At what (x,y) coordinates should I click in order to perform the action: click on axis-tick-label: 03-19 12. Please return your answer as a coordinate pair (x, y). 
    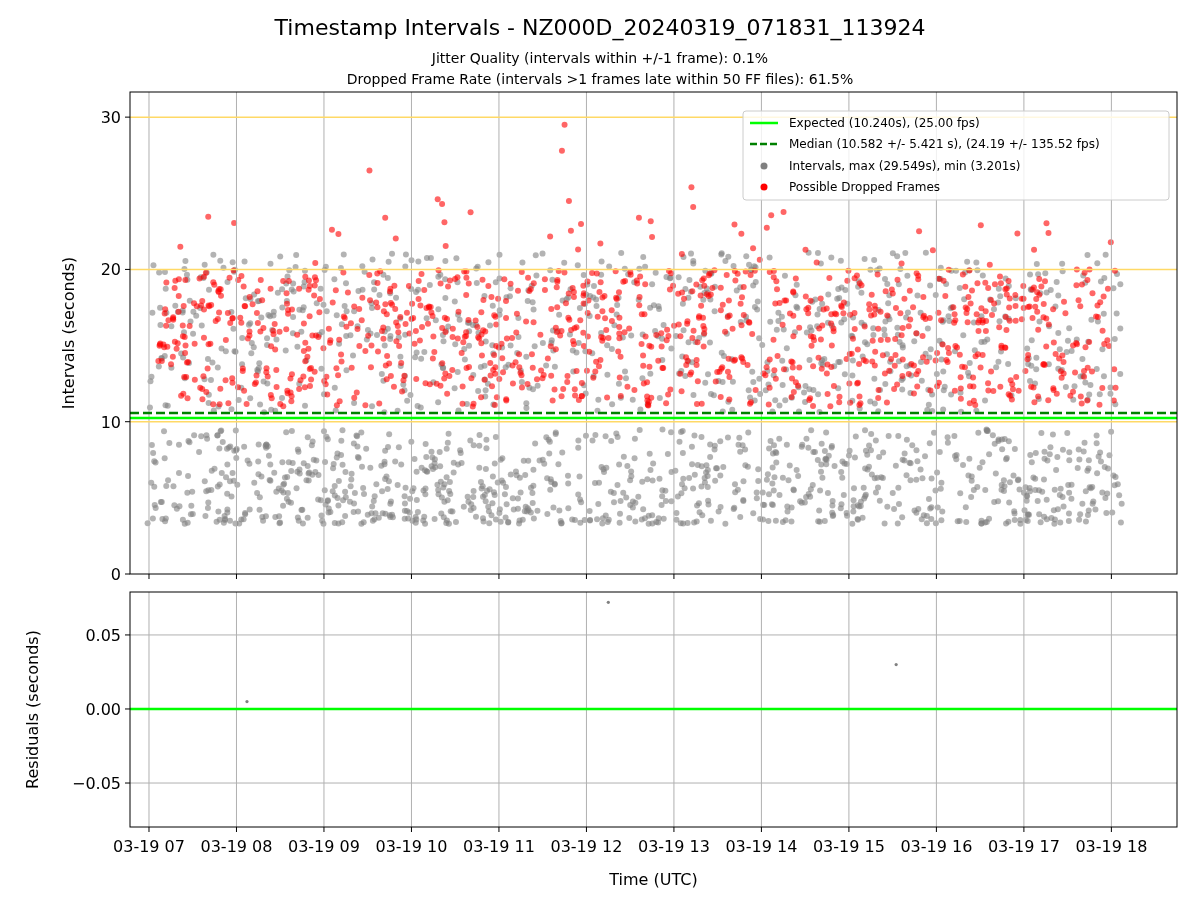
    Looking at the image, I should click on (586, 846).